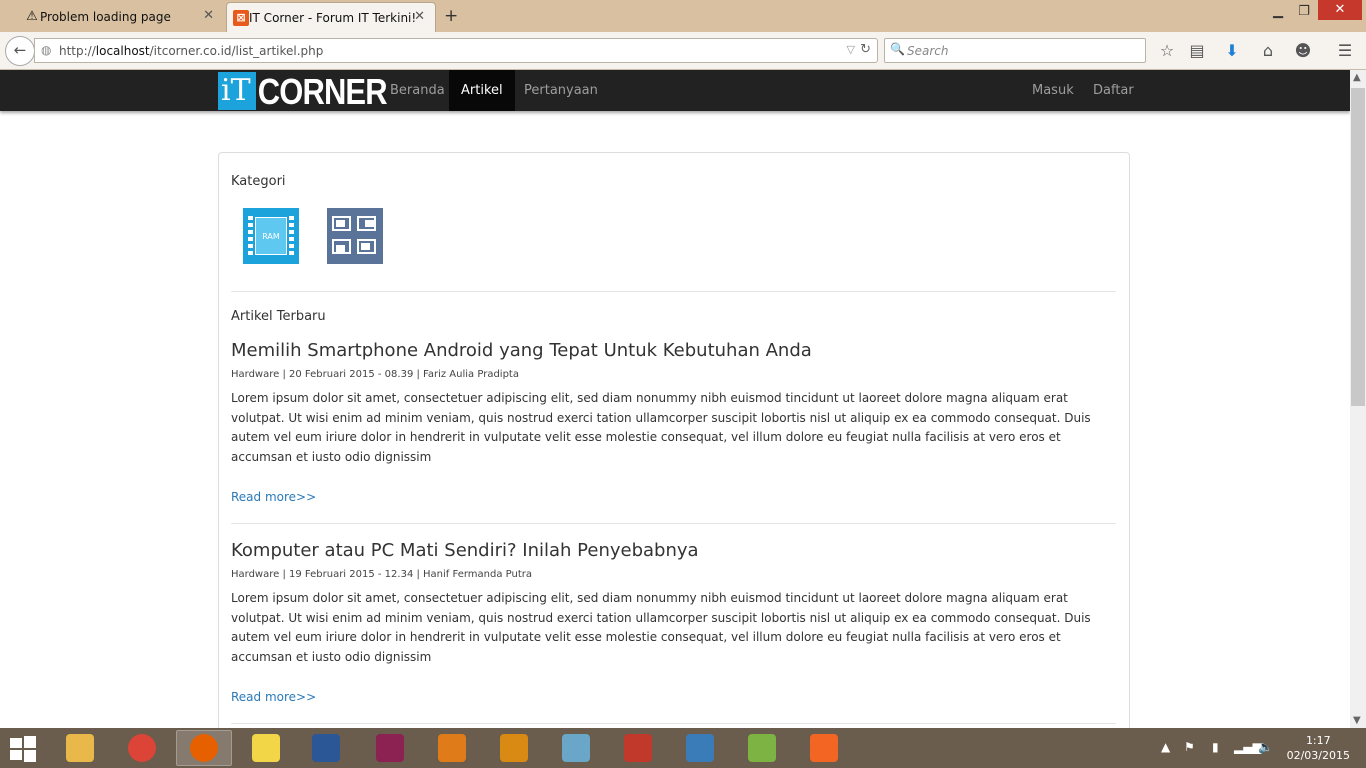 This screenshot has width=1366, height=768. Describe the element at coordinates (561, 90) in the screenshot. I see `nav-pertanyaan: Pertanyaan` at that location.